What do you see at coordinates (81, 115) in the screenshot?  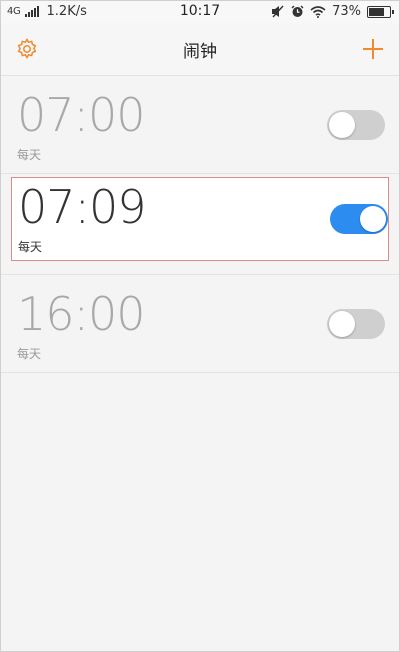 I see `alarm-time: 07:00` at bounding box center [81, 115].